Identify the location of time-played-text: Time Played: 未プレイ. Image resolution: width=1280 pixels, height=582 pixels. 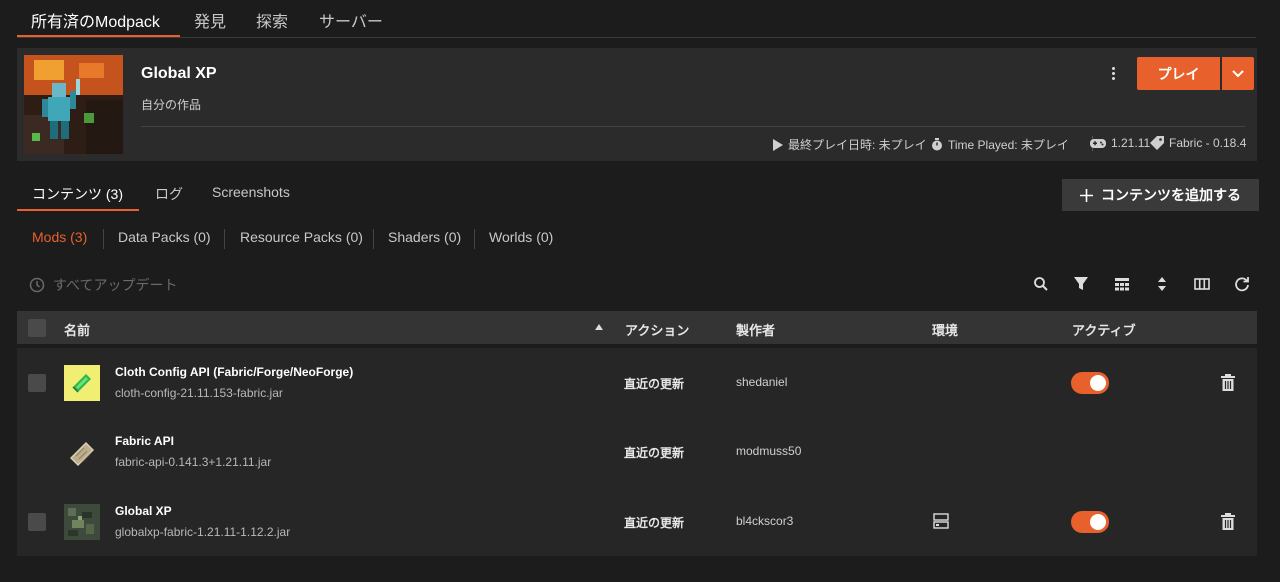
(1008, 145).